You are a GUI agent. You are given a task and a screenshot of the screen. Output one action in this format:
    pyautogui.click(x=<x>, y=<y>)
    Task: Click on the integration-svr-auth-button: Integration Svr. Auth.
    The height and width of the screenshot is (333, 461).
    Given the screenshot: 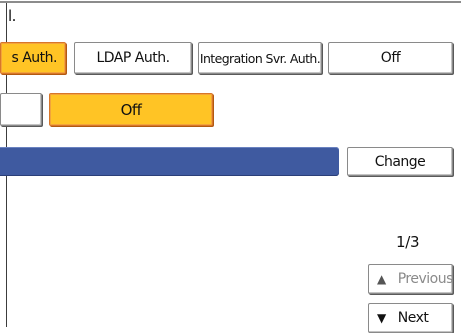 What is the action you would take?
    pyautogui.click(x=260, y=58)
    